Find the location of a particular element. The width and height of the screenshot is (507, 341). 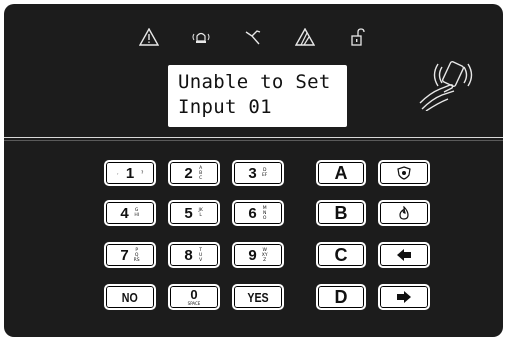

key-0: 0 SPACE is located at coordinates (194, 297).